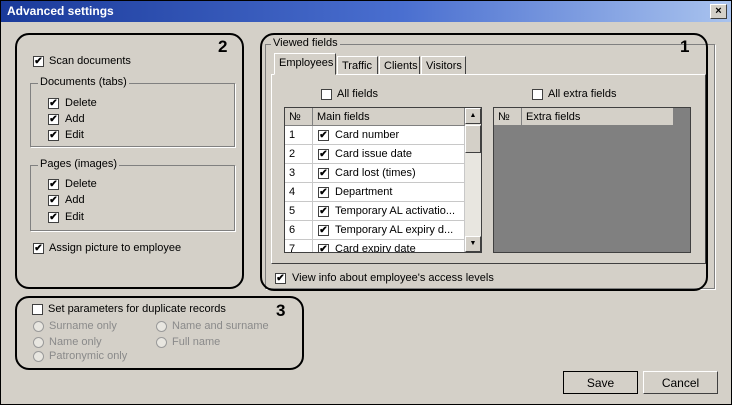  Describe the element at coordinates (305, 64) in the screenshot. I see `tab-employees: Employees` at that location.